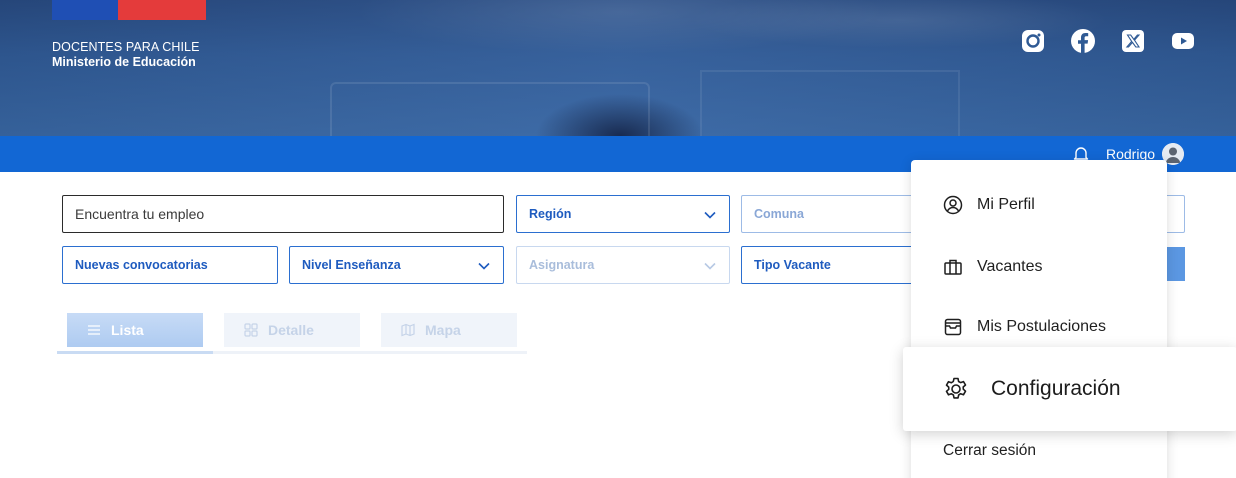 This screenshot has height=478, width=1236. What do you see at coordinates (351, 265) in the screenshot?
I see `nivel-ensenanza-label: Nivel Enseñanza` at bounding box center [351, 265].